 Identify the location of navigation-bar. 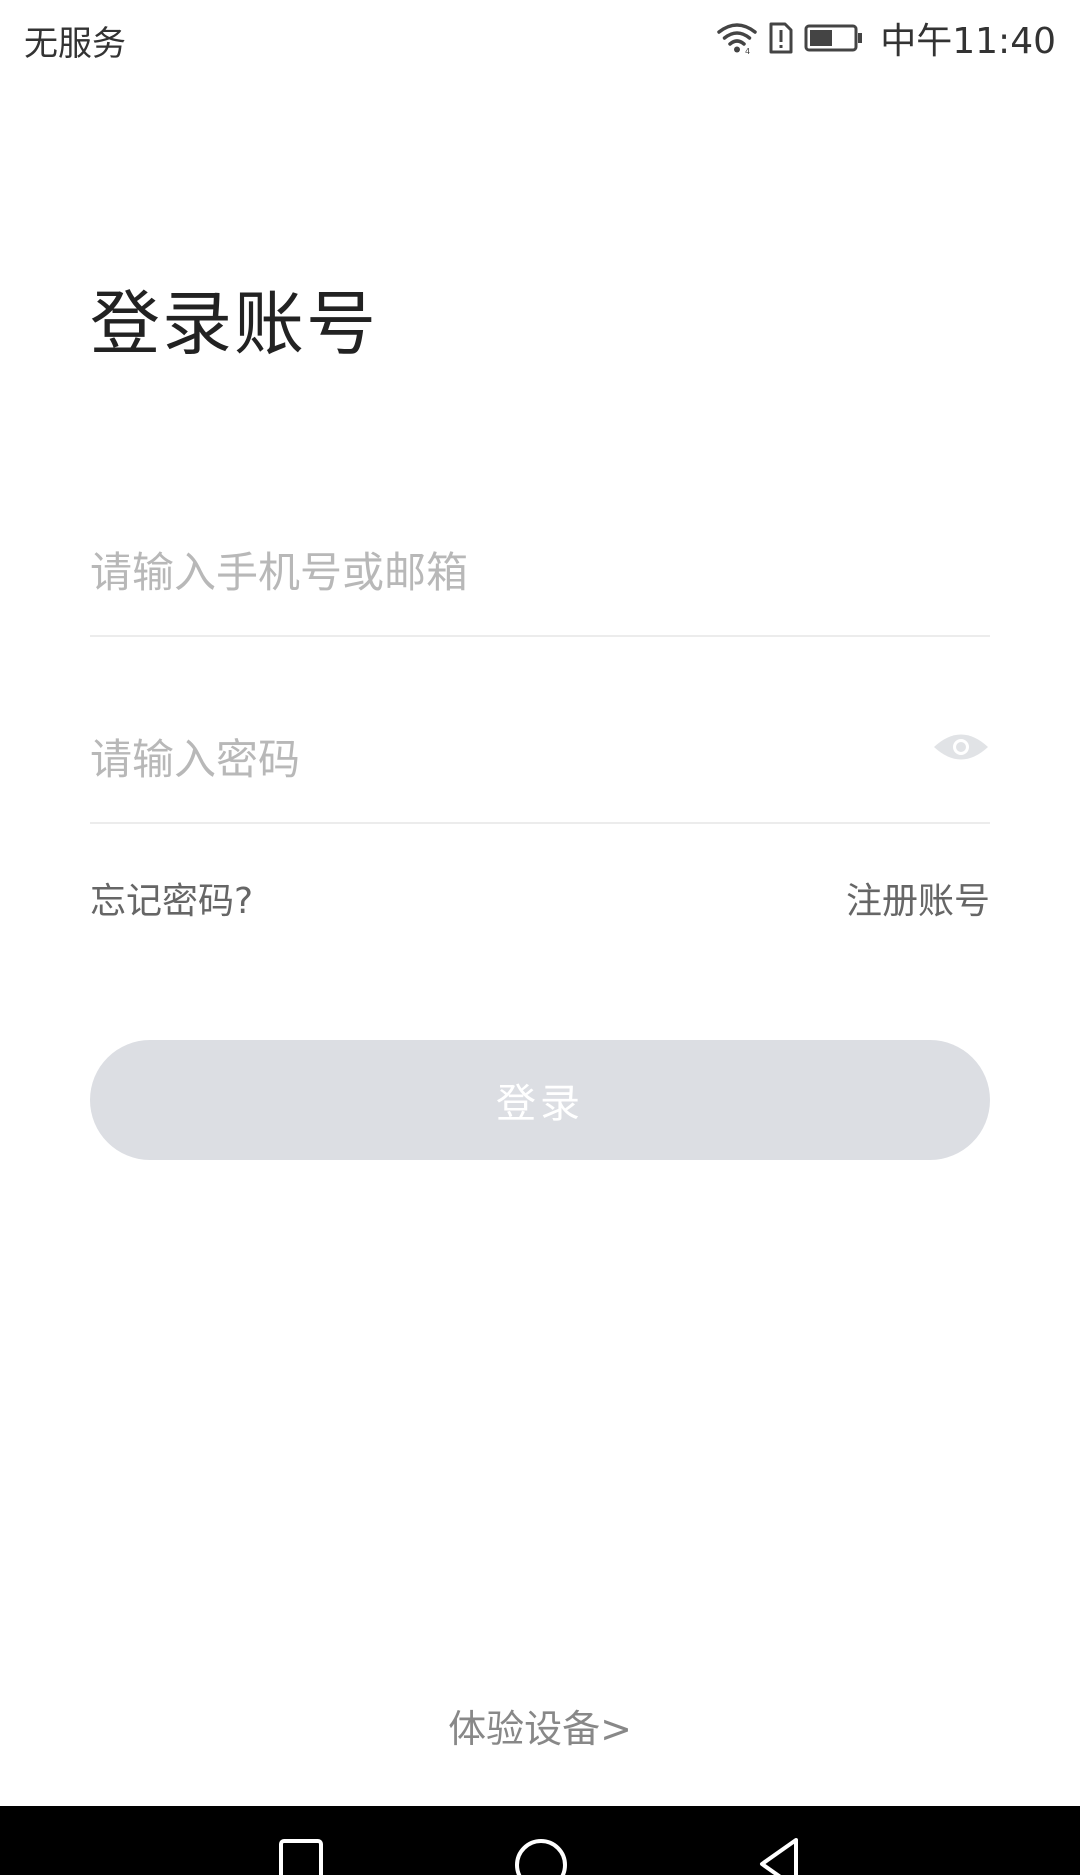
(540, 1840).